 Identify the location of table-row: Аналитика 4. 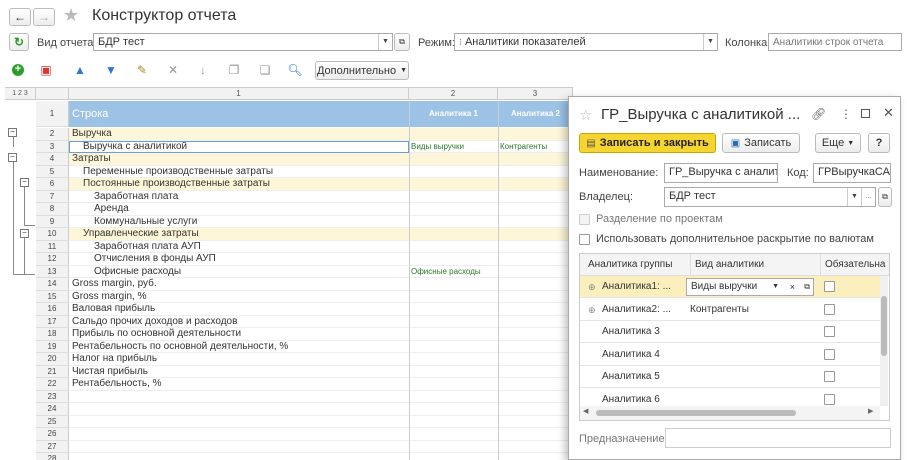
(730, 355).